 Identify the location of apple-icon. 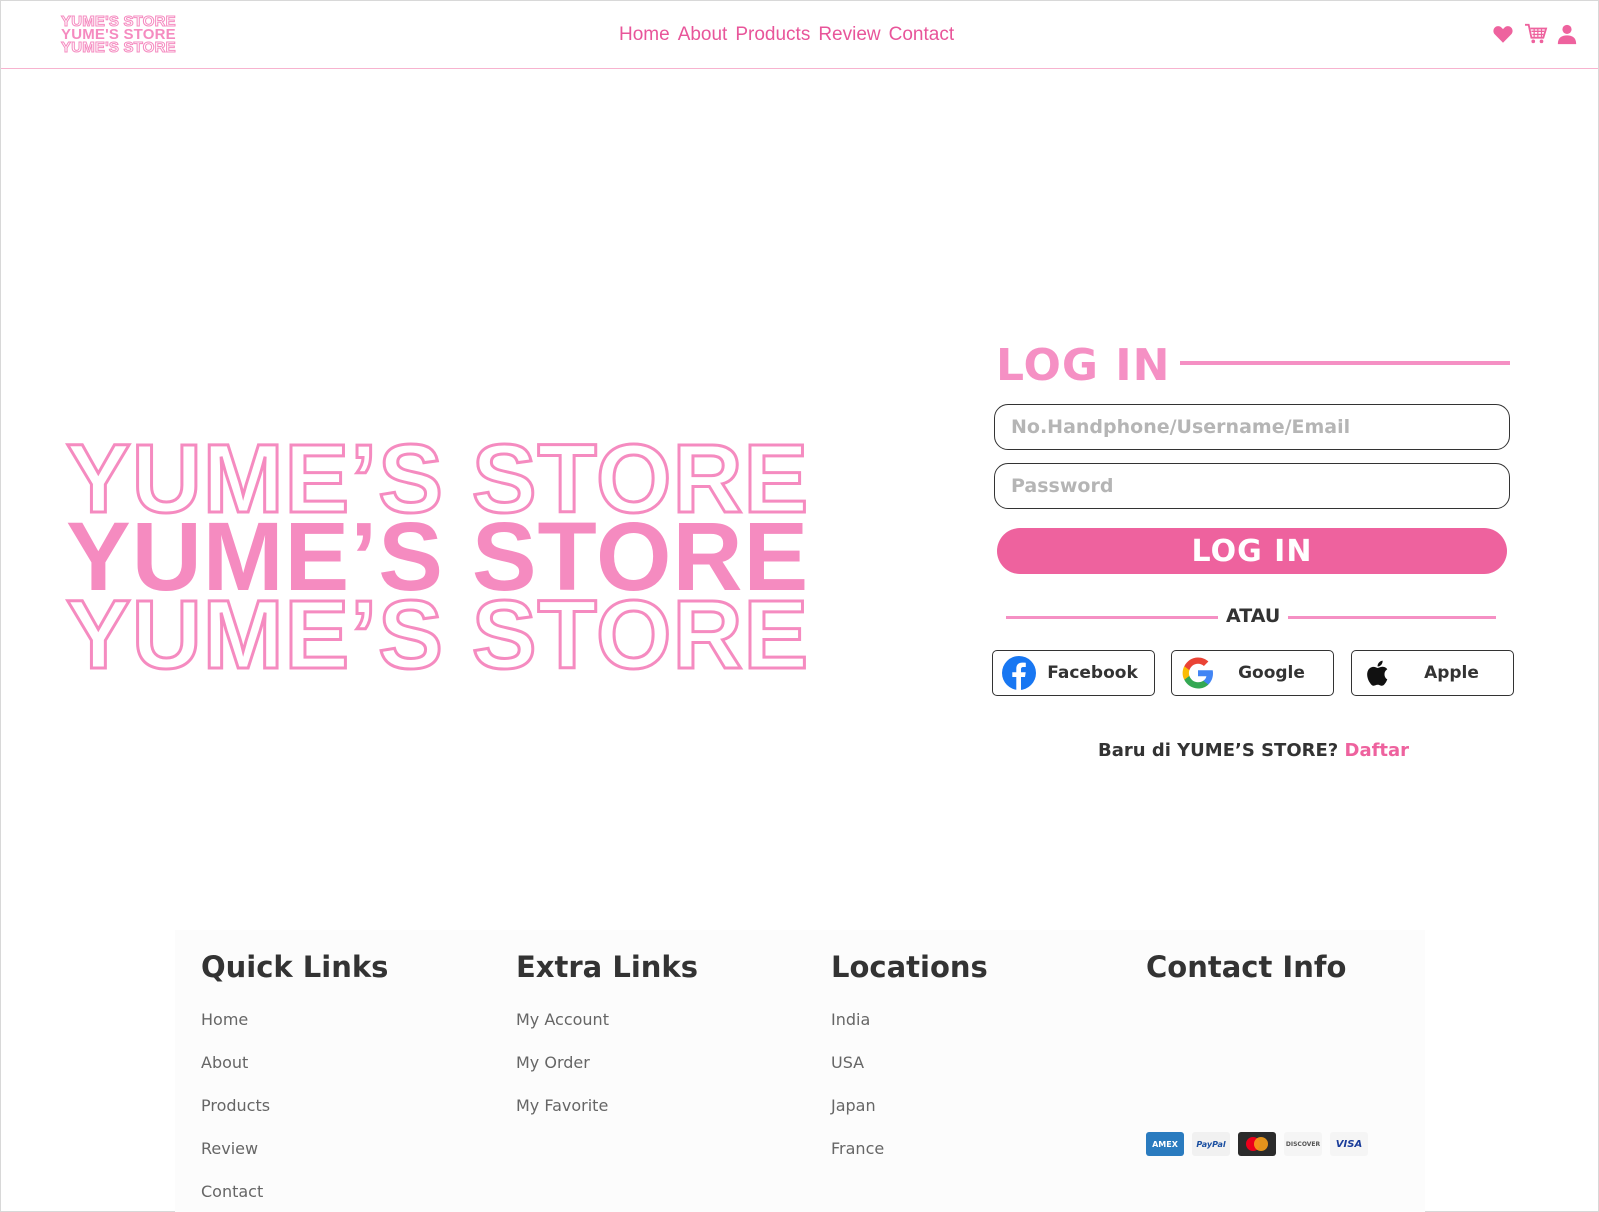
(1378, 673).